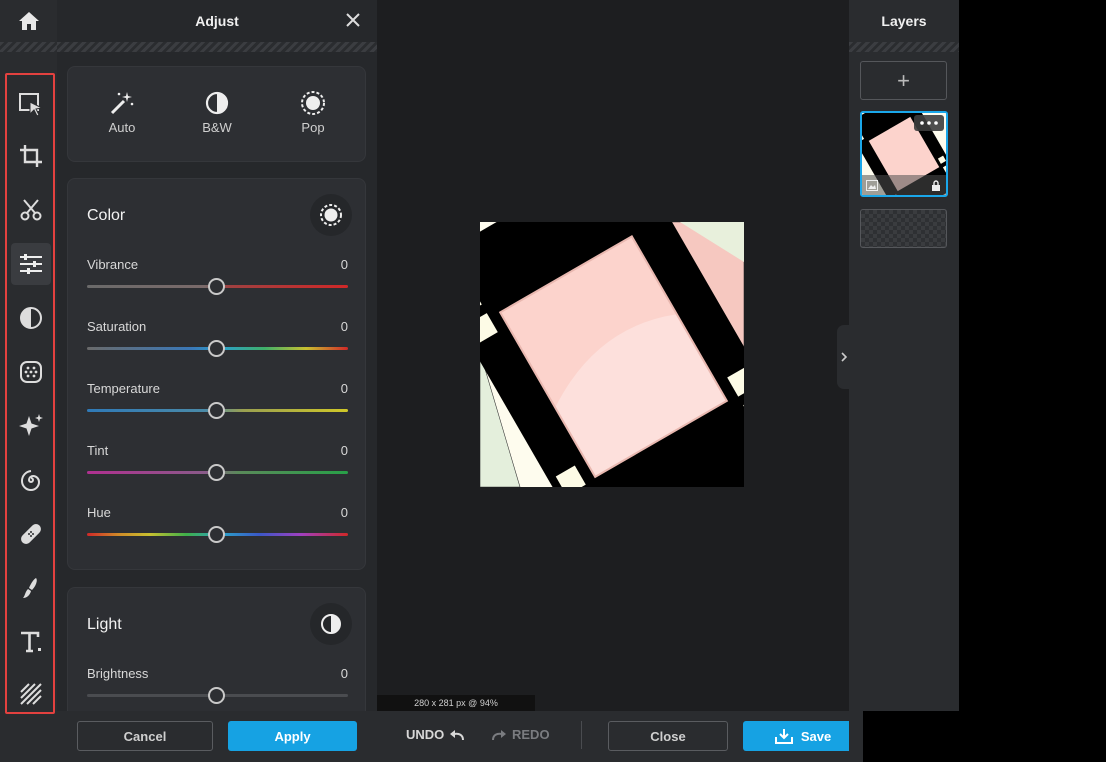  I want to click on ai-sparkle-icon, so click(31, 425).